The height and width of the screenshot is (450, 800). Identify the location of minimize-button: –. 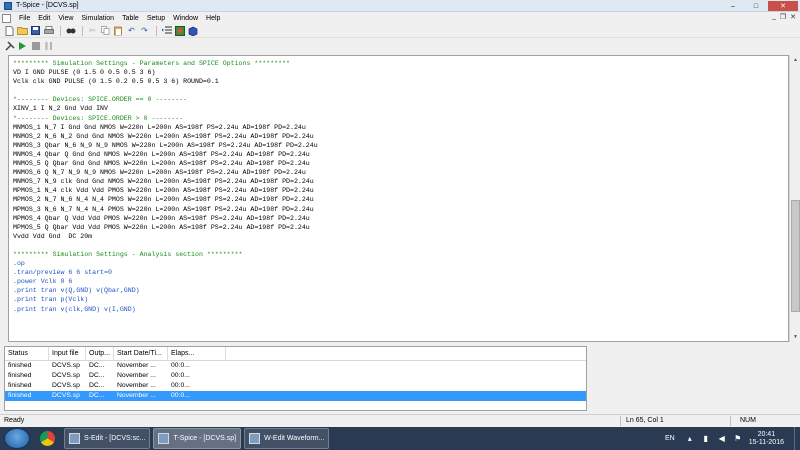
(733, 6).